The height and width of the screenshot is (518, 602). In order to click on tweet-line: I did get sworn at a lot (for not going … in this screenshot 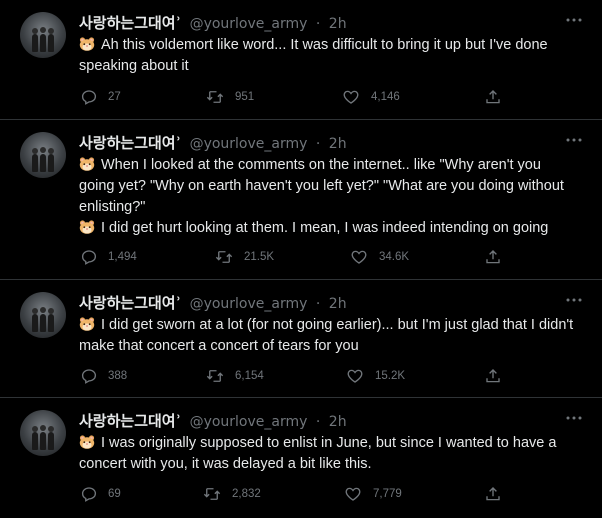, I will do `click(326, 335)`.